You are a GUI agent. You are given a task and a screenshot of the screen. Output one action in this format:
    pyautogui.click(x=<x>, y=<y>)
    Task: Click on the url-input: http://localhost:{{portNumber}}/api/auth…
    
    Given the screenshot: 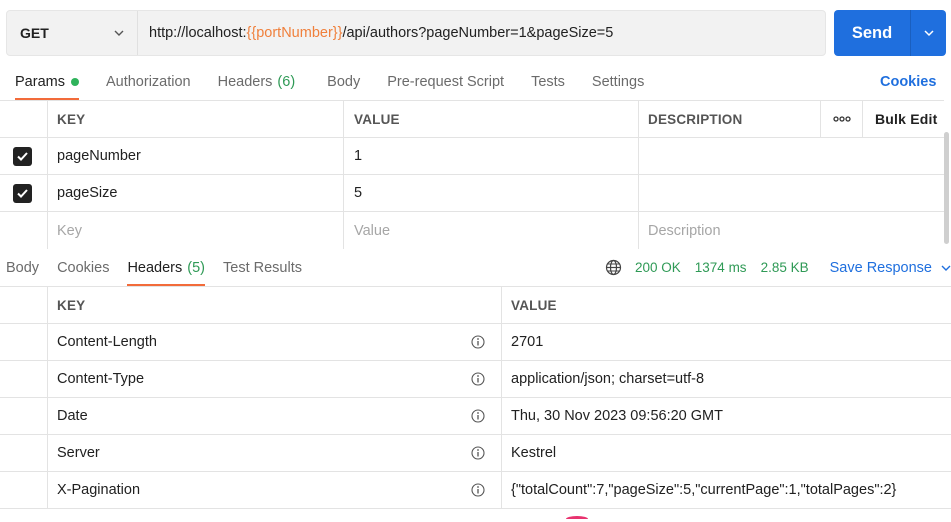 What is the action you would take?
    pyautogui.click(x=375, y=33)
    